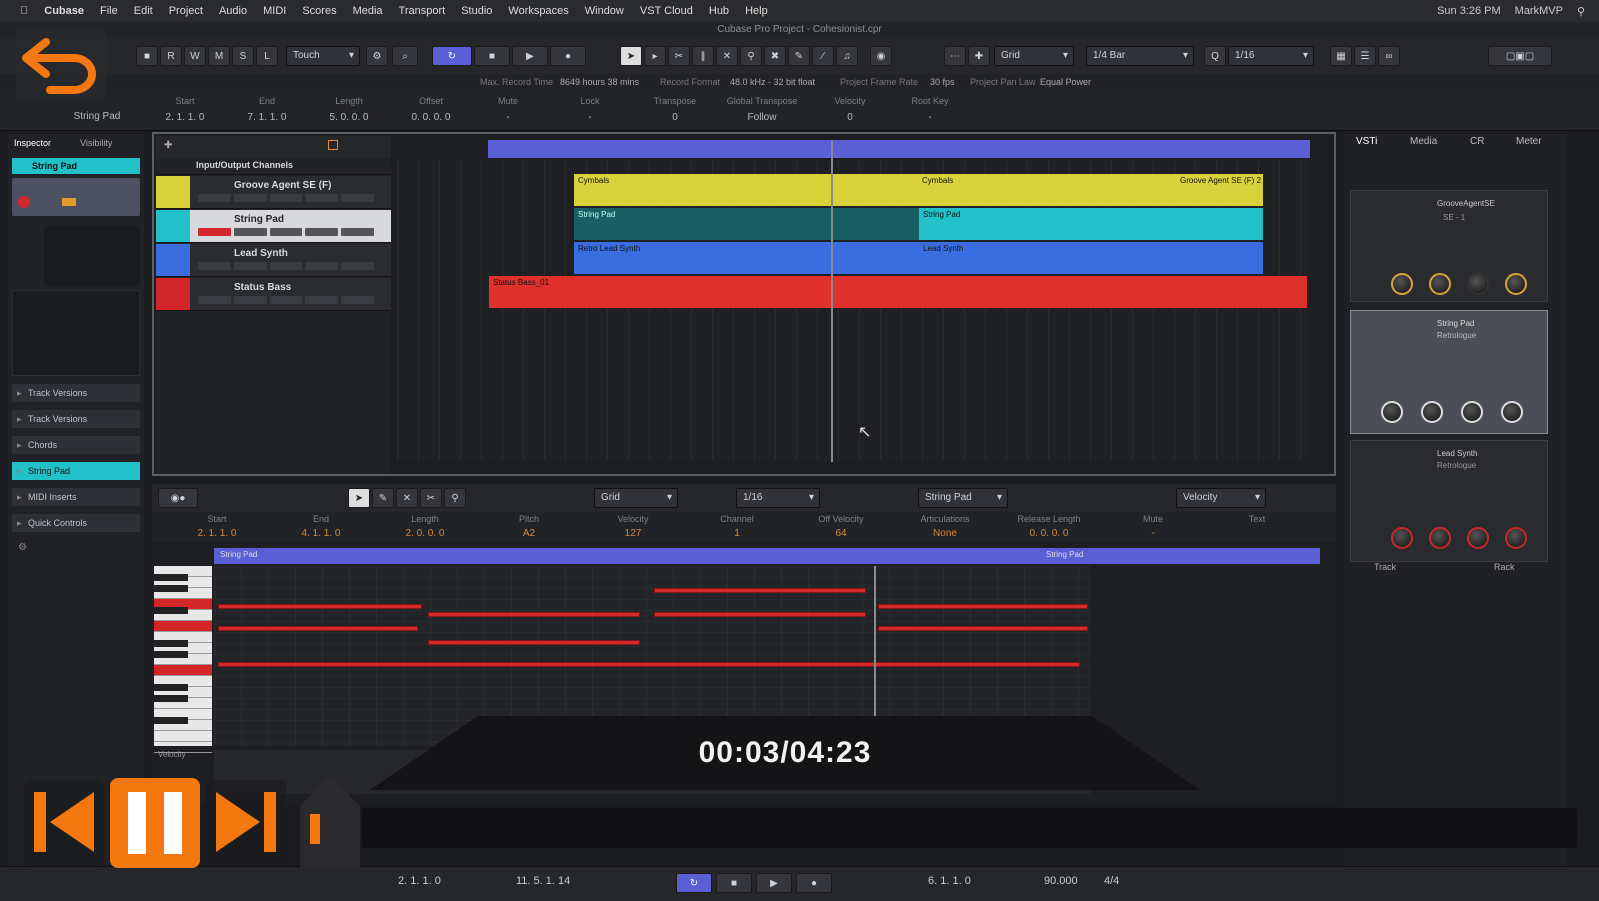  Describe the element at coordinates (1061, 881) in the screenshot. I see `tempo-display: 90.000` at that location.